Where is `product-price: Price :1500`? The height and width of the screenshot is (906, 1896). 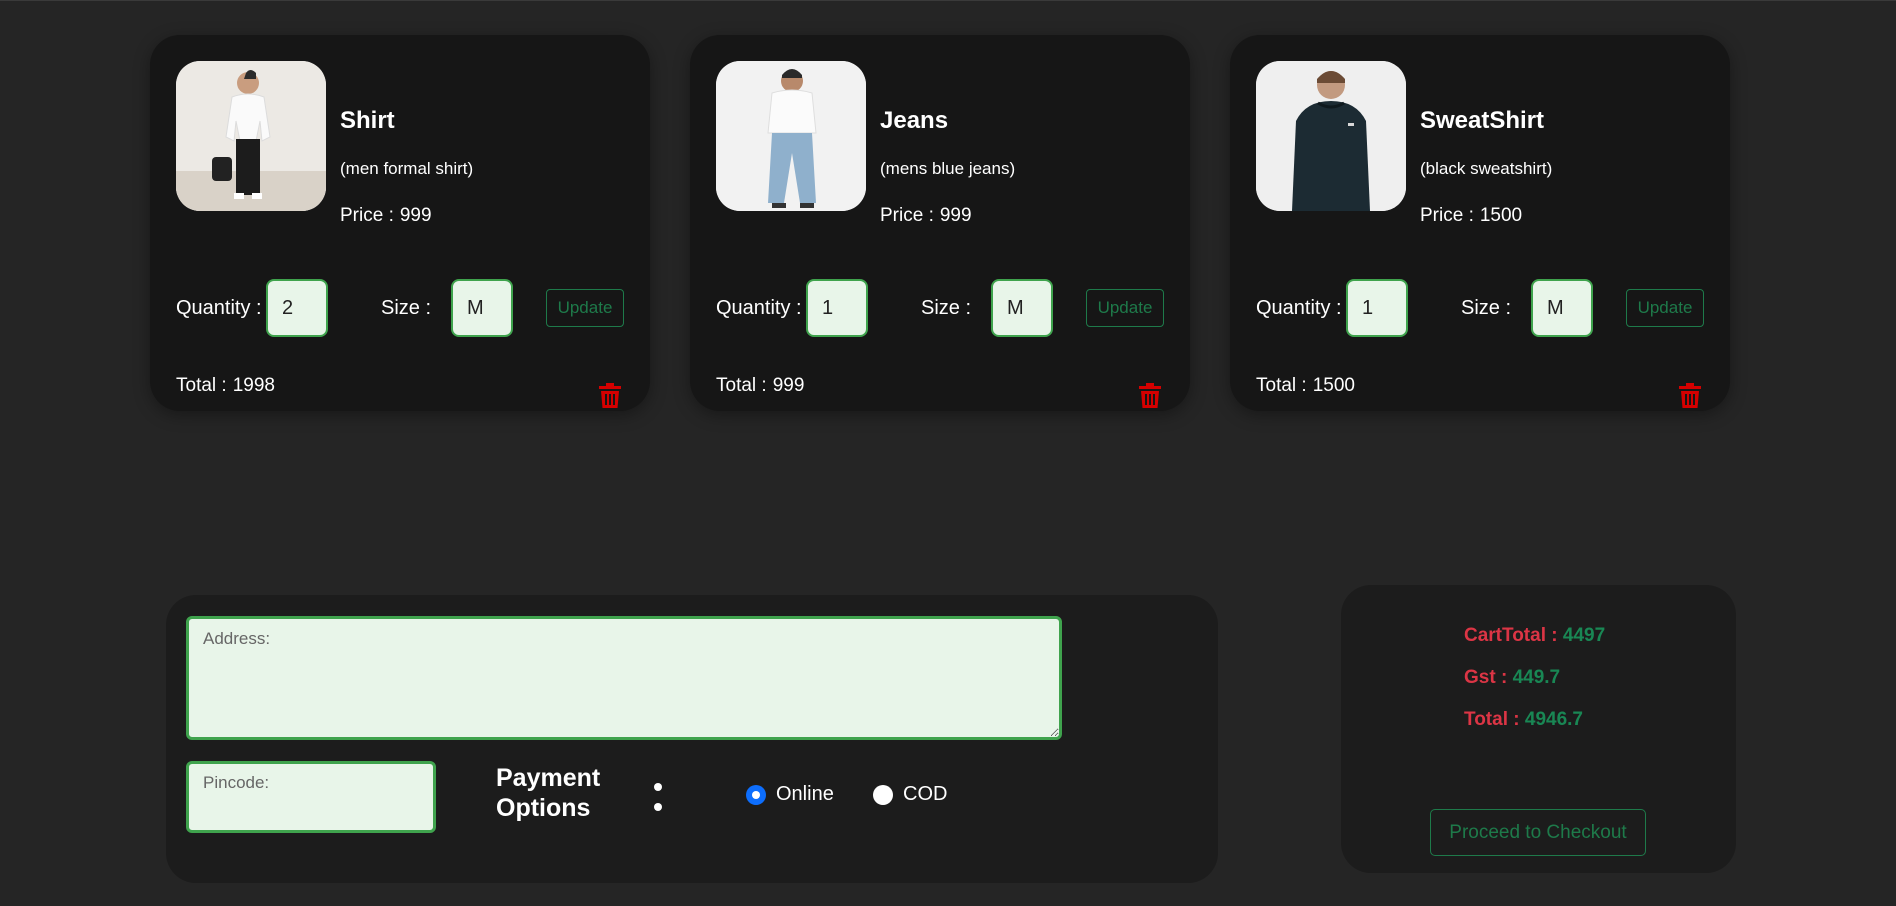
product-price: Price :1500 is located at coordinates (1471, 216).